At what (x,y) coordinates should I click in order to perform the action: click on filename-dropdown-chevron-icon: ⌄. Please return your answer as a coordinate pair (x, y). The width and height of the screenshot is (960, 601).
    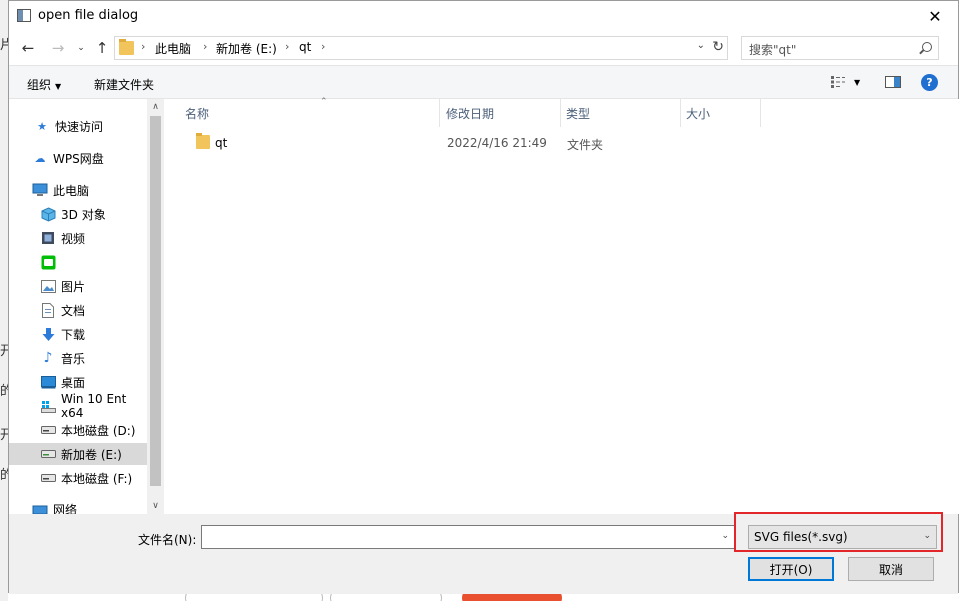
    Looking at the image, I should click on (725, 536).